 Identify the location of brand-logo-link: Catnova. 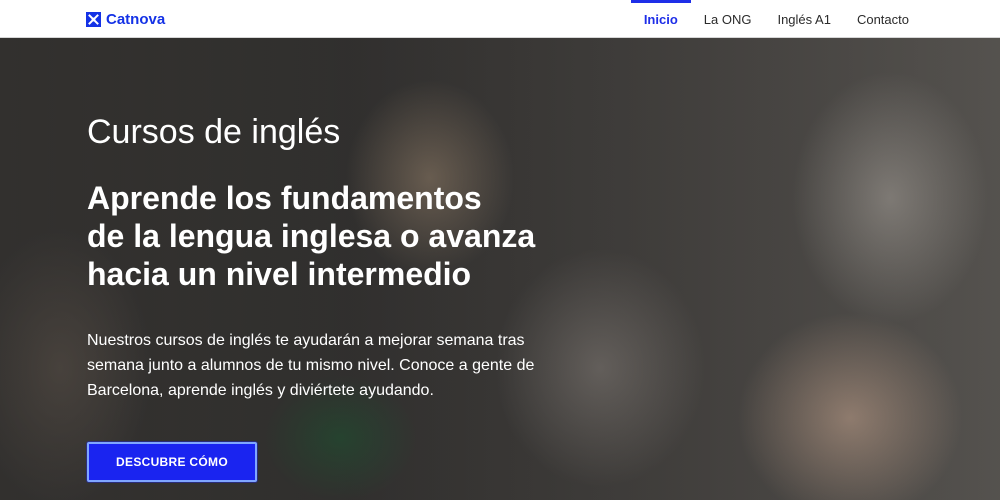
(125, 19).